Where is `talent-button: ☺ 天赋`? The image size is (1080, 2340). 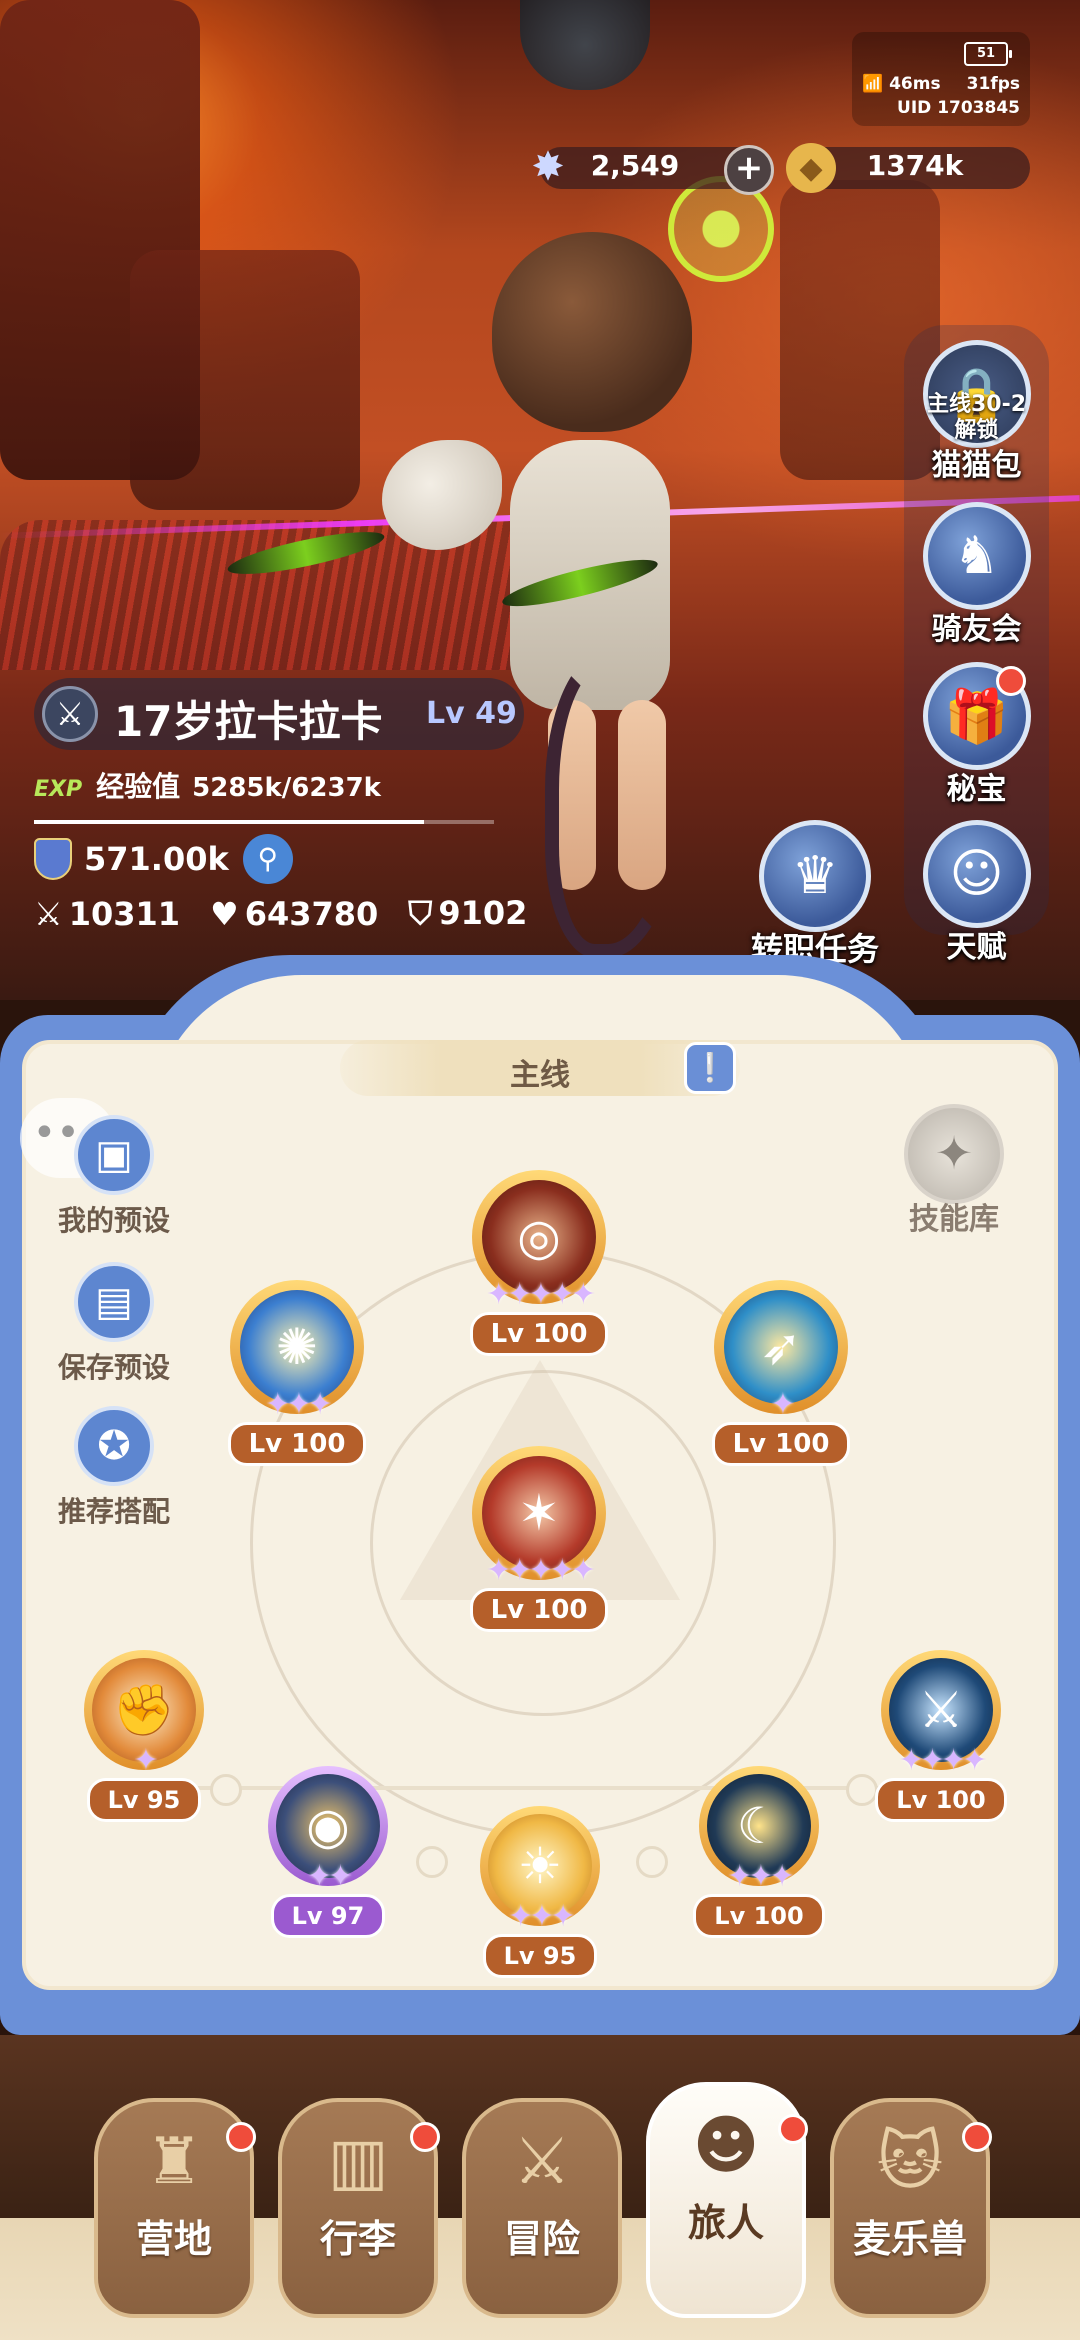
talent-button: ☺ 天赋 is located at coordinates (976, 893).